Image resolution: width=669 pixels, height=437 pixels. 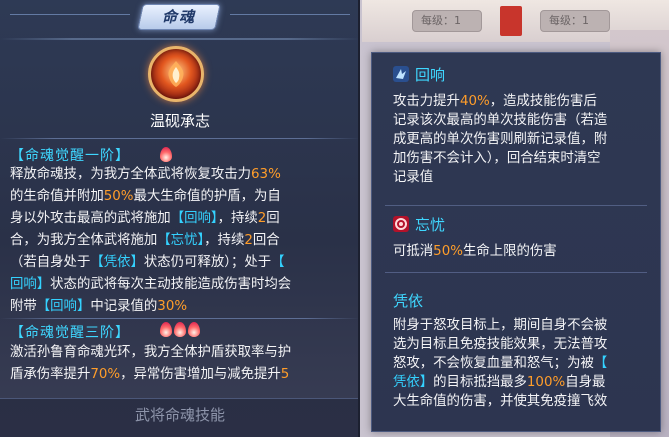 I want to click on desc-line: 怒攻，不会恢复血量和怒气；为被【, so click(x=500, y=363).